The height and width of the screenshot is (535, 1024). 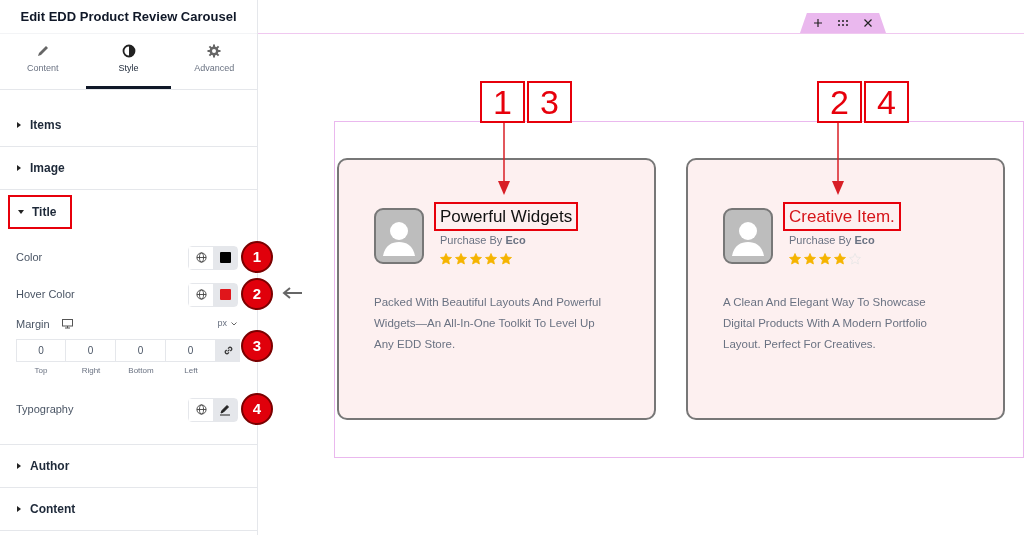 I want to click on card-description: A Clean And Elegant Way To Showcase Digital Products With A Modern Portfolio Layout. Perfect For Creatives., so click(x=825, y=323).